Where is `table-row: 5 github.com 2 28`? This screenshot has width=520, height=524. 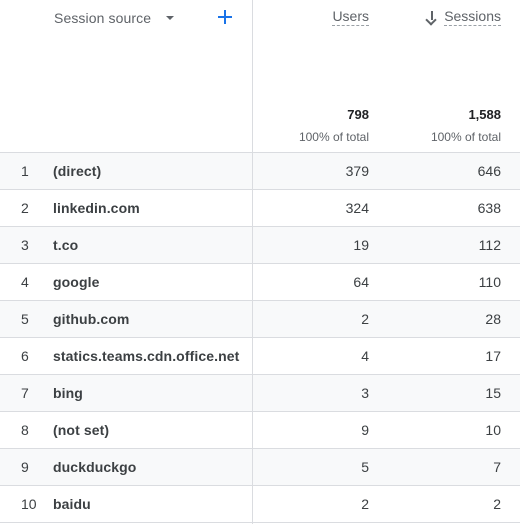 table-row: 5 github.com 2 28 is located at coordinates (260, 319).